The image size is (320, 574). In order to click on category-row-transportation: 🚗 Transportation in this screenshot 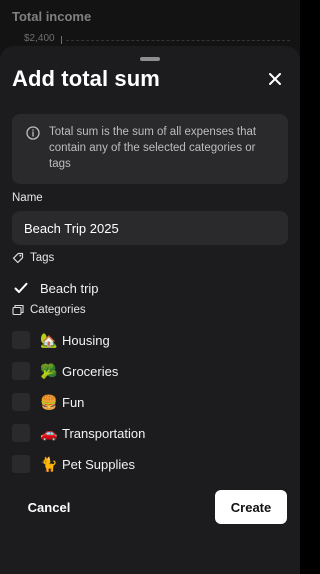, I will do `click(78, 433)`.